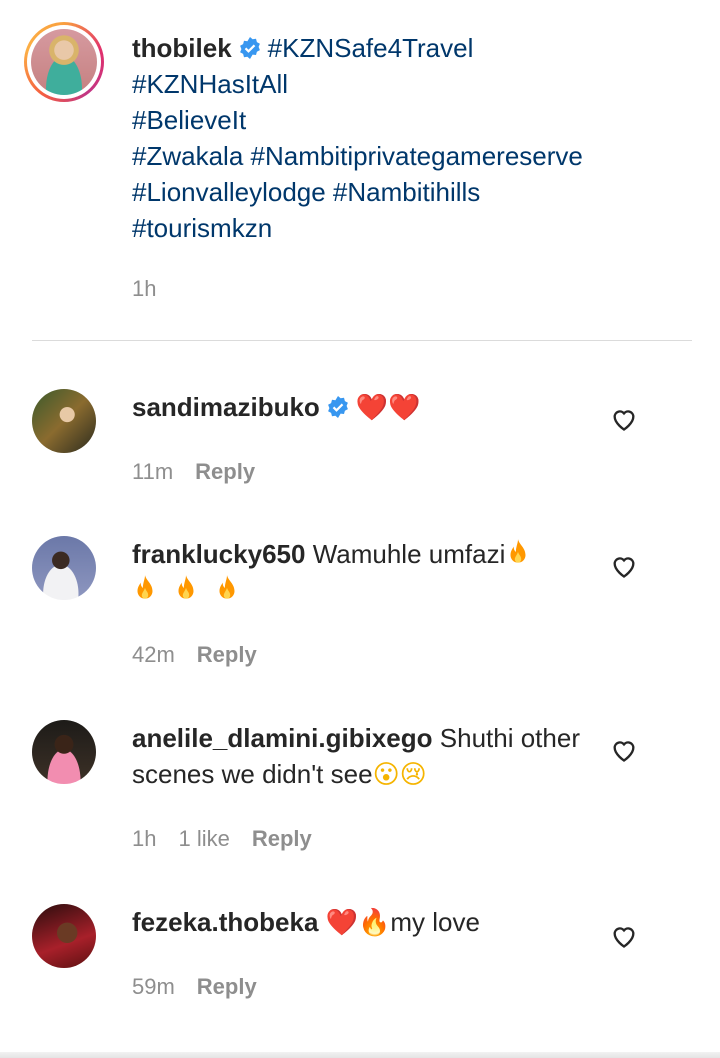 The image size is (720, 1058). What do you see at coordinates (218, 554) in the screenshot?
I see `comment-username: franklucky650` at bounding box center [218, 554].